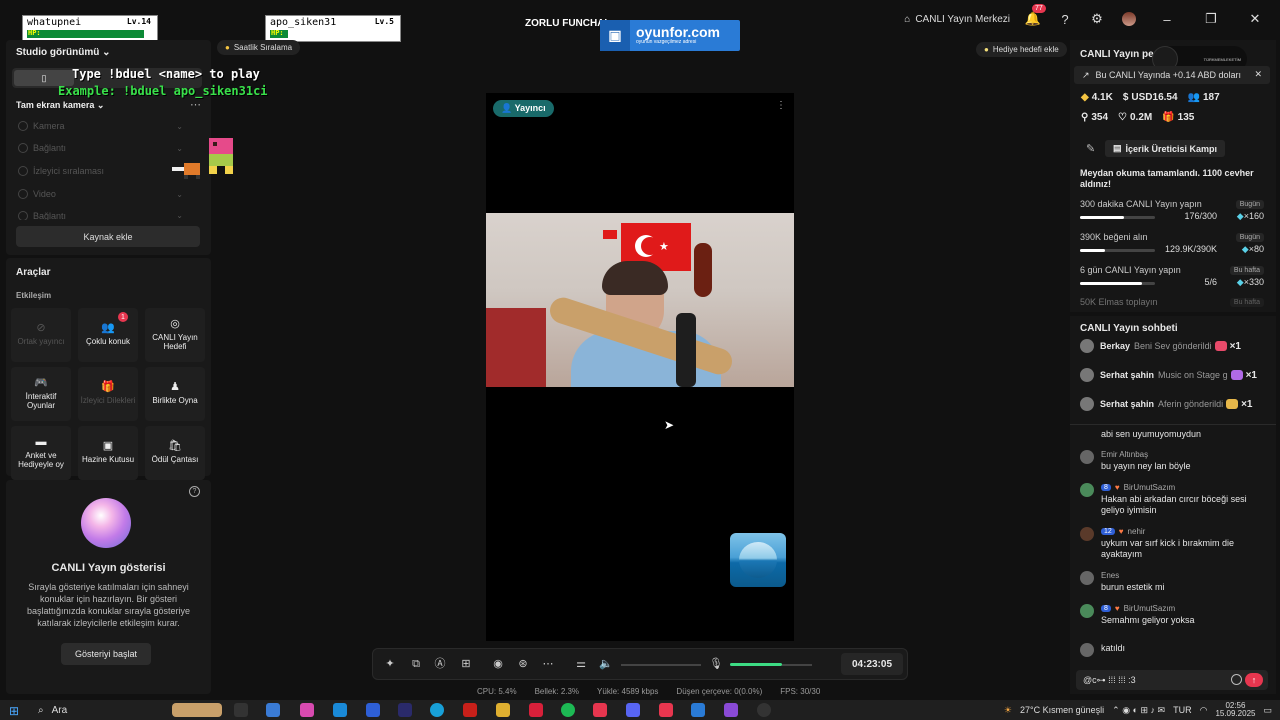 The width and height of the screenshot is (1280, 720). I want to click on minimize-button: –, so click(1167, 19).